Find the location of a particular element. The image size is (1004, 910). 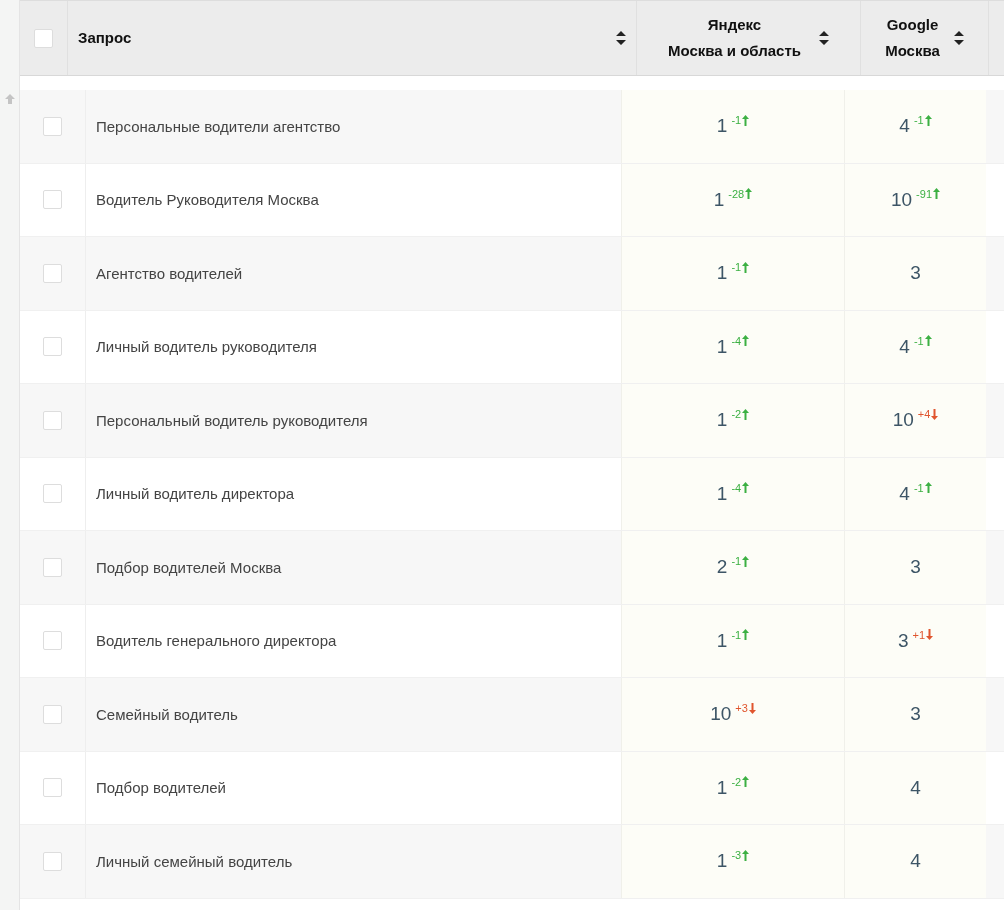

position-change: -28 is located at coordinates (736, 193).